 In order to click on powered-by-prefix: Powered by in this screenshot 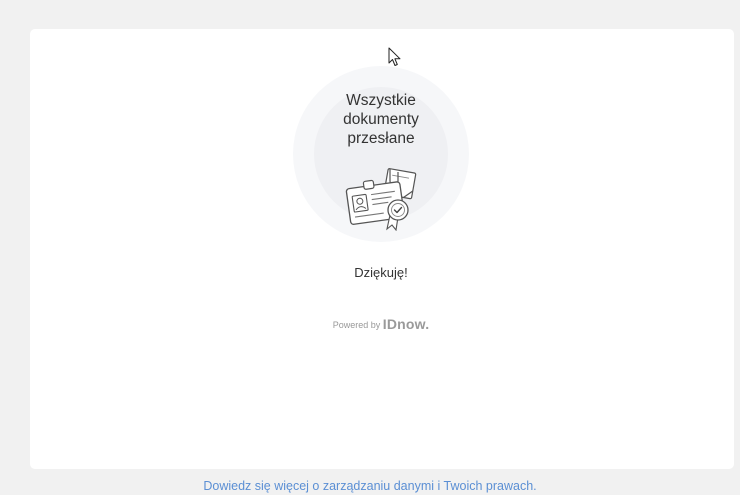, I will do `click(356, 325)`.